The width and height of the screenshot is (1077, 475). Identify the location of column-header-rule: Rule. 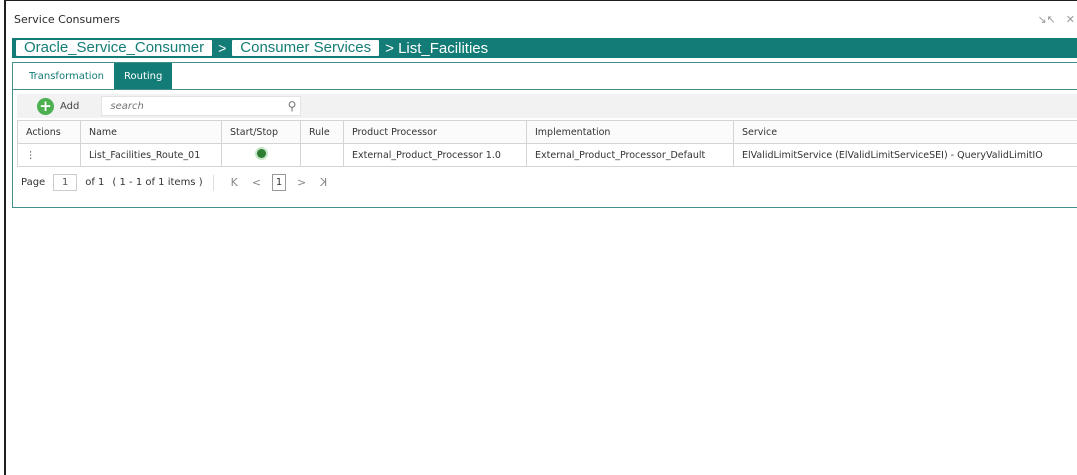
(322, 132).